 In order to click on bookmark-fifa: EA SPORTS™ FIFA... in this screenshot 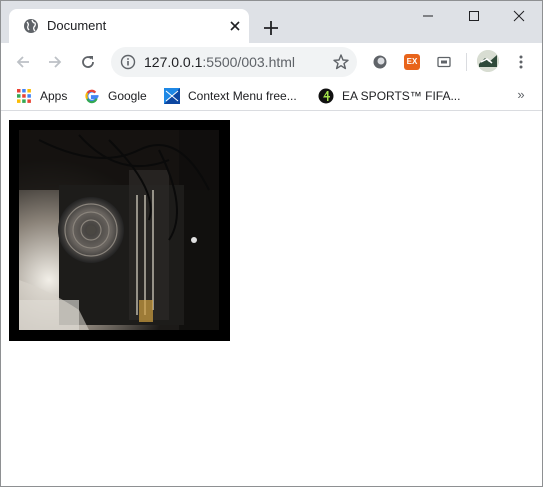, I will do `click(389, 96)`.